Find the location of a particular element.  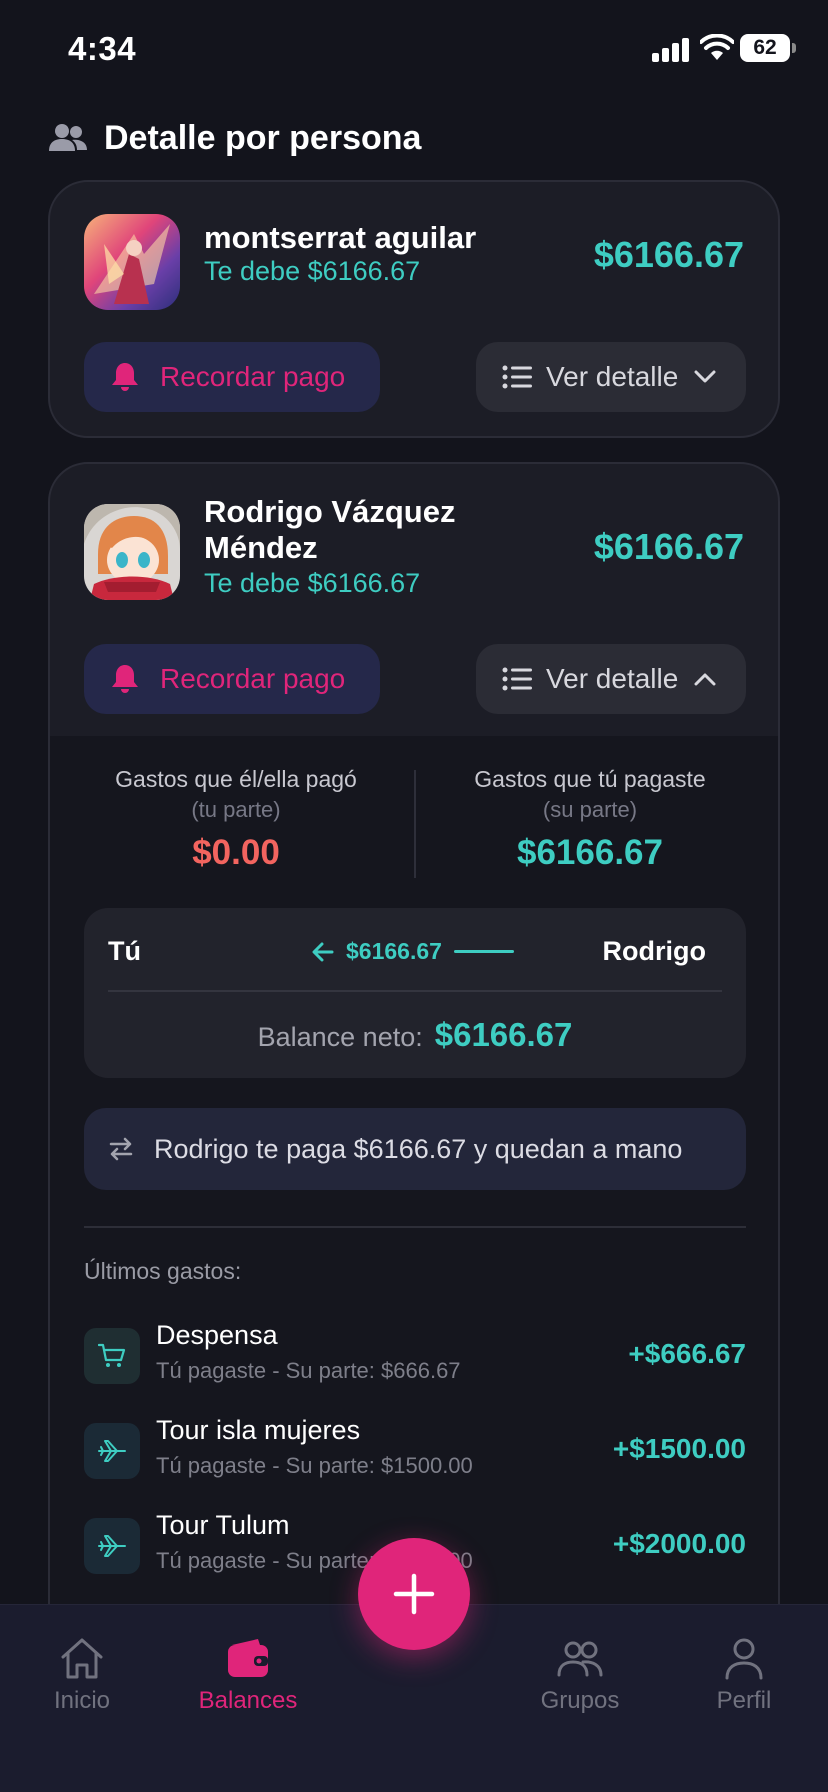

paid-by-you-label: Gastos que tú pagaste is located at coordinates (590, 779).